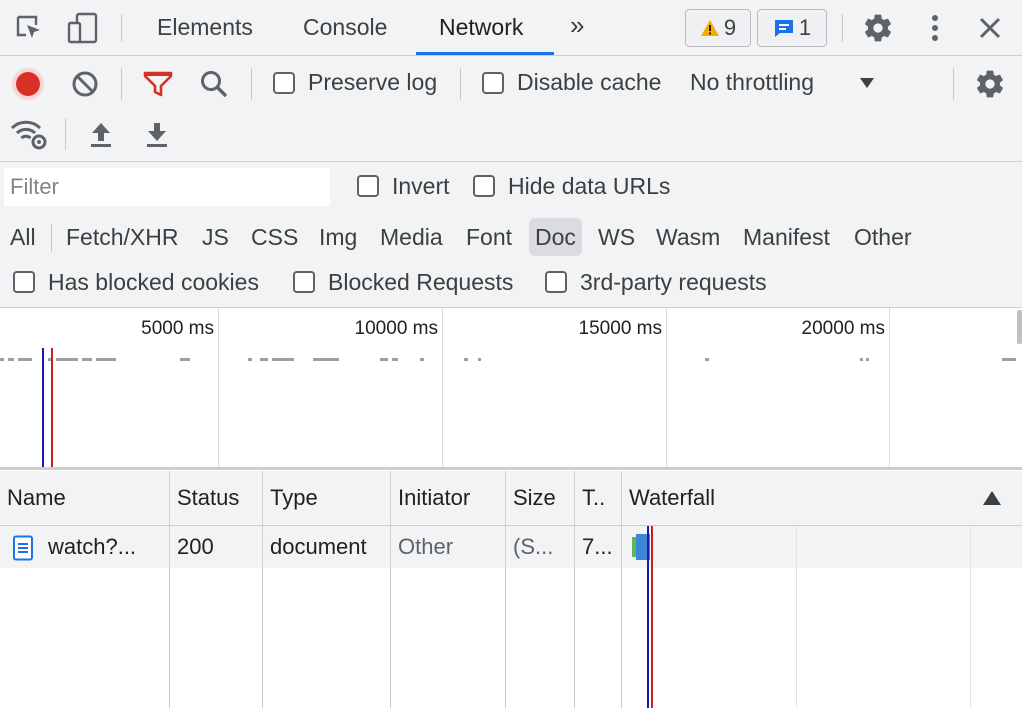 This screenshot has height=708, width=1022. What do you see at coordinates (318, 546) in the screenshot?
I see `request-type: document` at bounding box center [318, 546].